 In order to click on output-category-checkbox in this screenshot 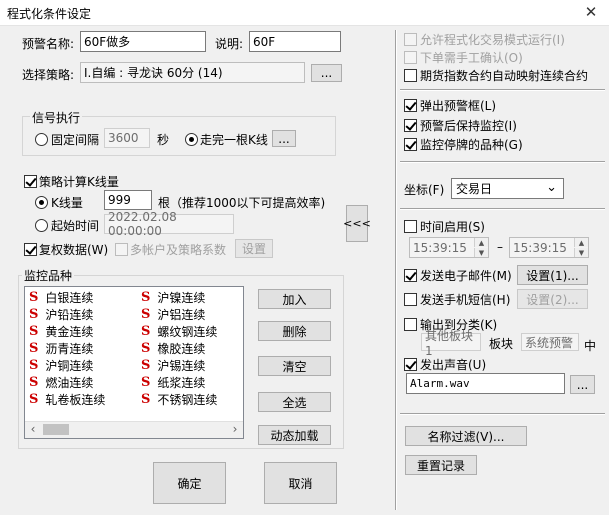, I will do `click(410, 324)`.